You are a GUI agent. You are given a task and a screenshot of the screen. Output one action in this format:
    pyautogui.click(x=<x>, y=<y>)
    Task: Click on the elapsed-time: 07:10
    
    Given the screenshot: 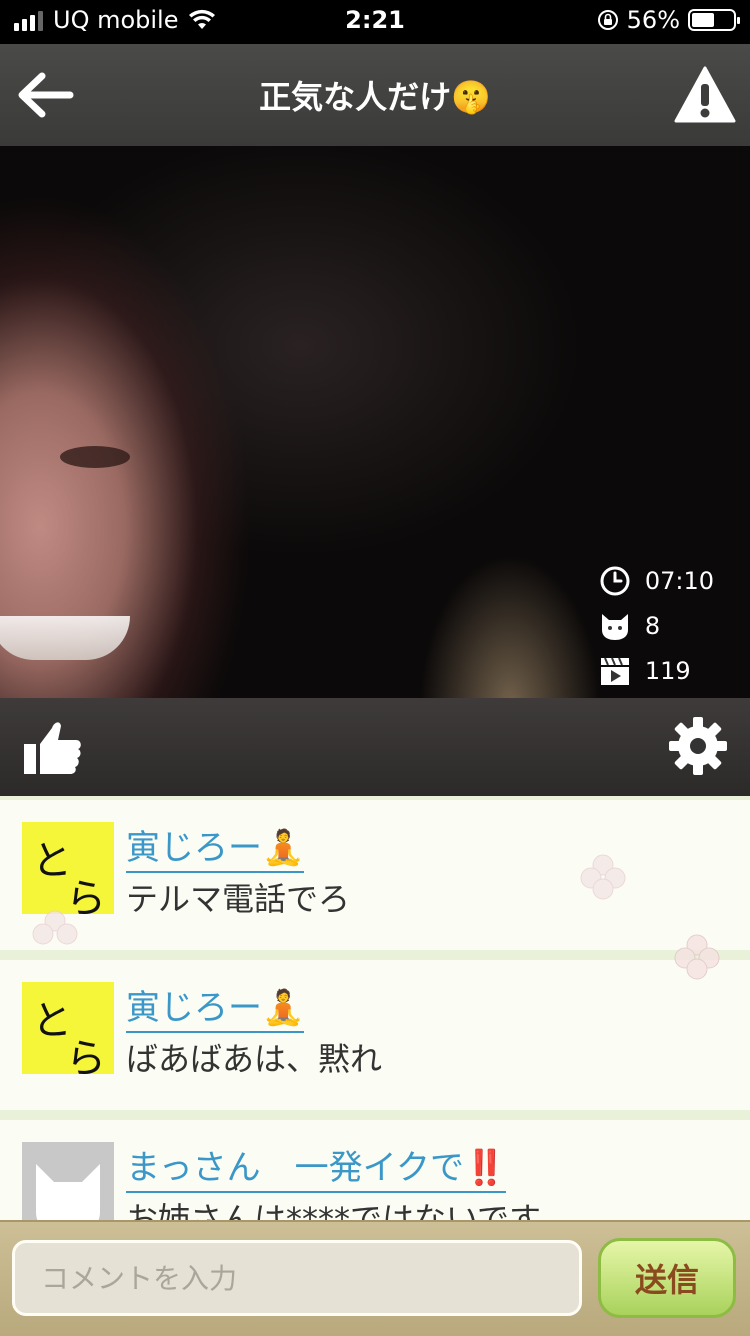 What is the action you would take?
    pyautogui.click(x=679, y=580)
    